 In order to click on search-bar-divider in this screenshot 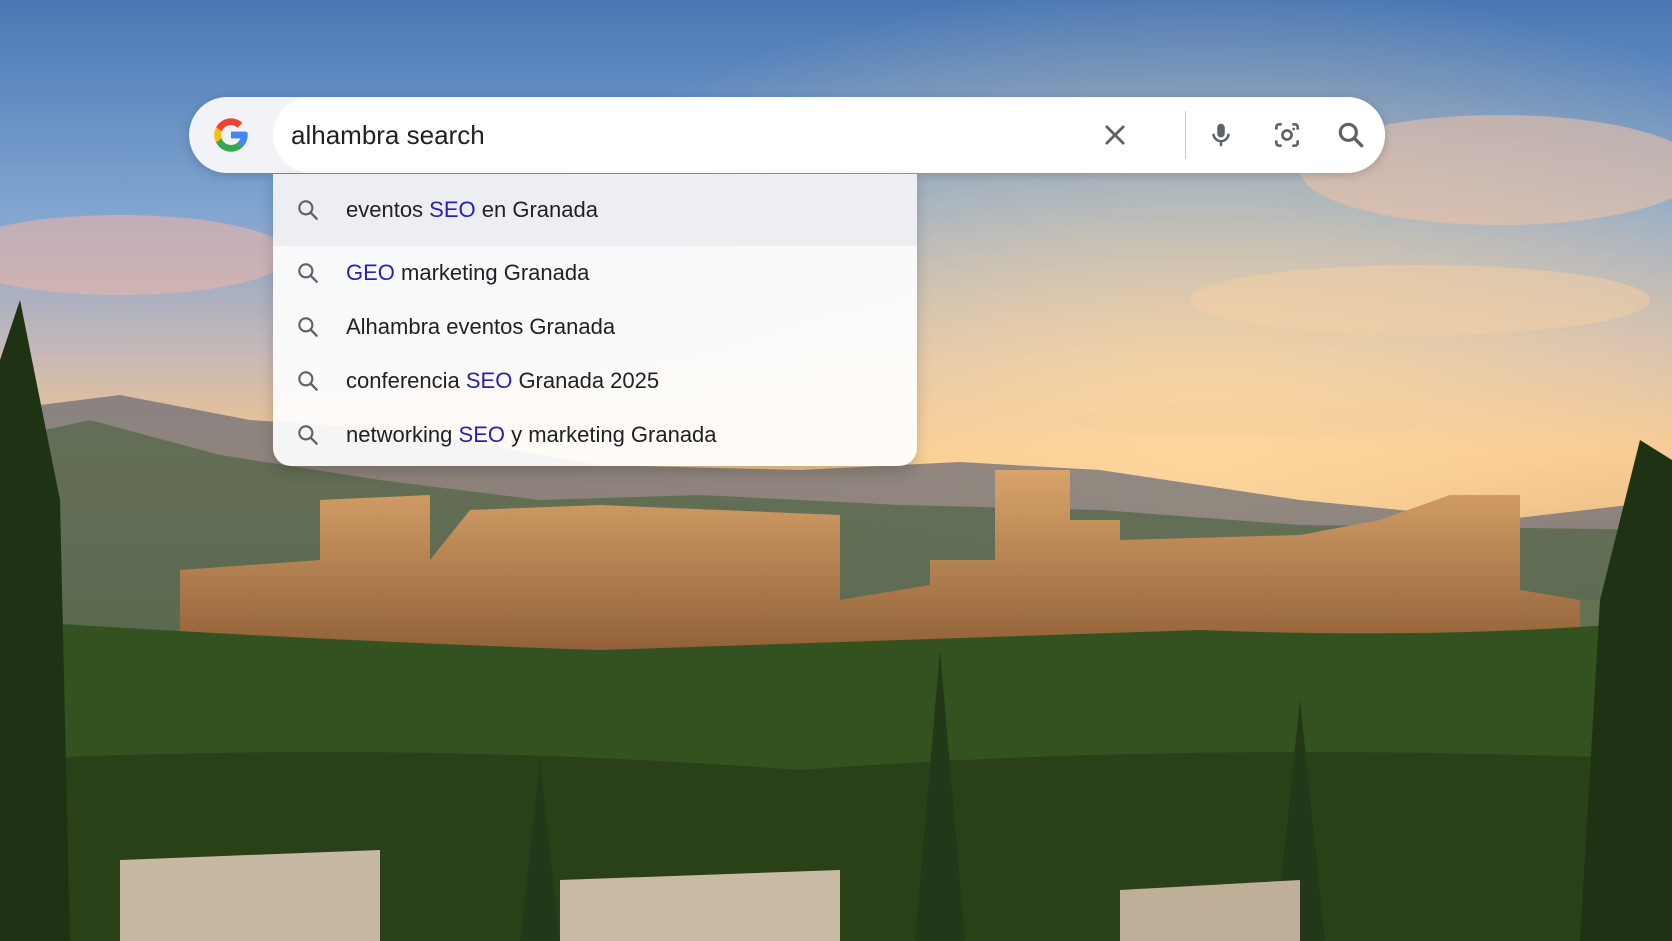, I will do `click(1185, 135)`.